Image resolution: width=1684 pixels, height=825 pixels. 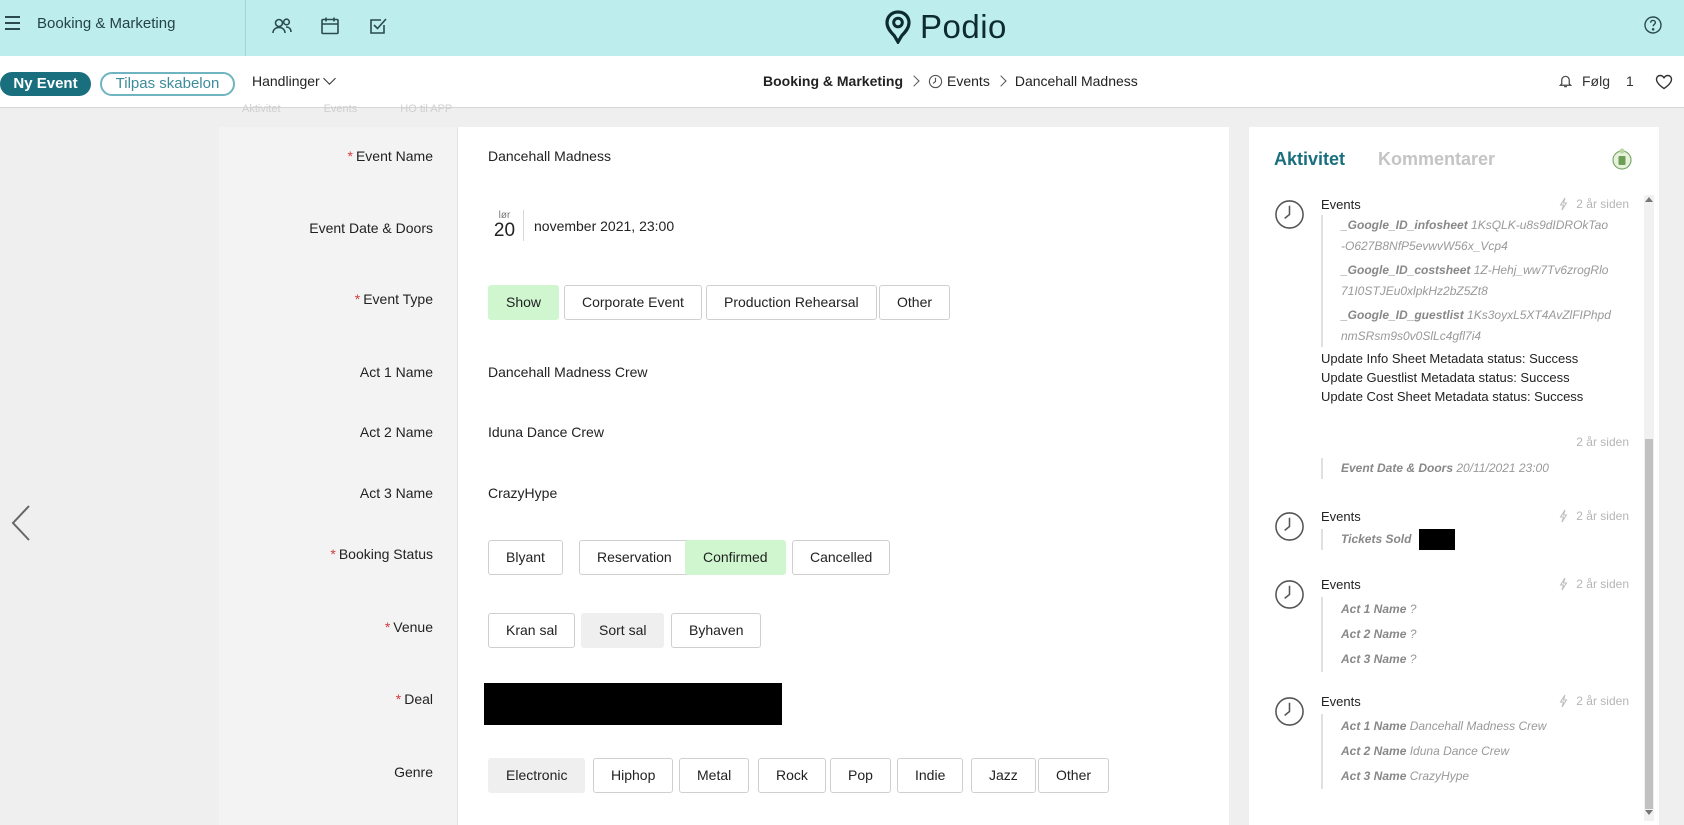 I want to click on event-type-option-corporate-event: Corporate Event, so click(x=633, y=302).